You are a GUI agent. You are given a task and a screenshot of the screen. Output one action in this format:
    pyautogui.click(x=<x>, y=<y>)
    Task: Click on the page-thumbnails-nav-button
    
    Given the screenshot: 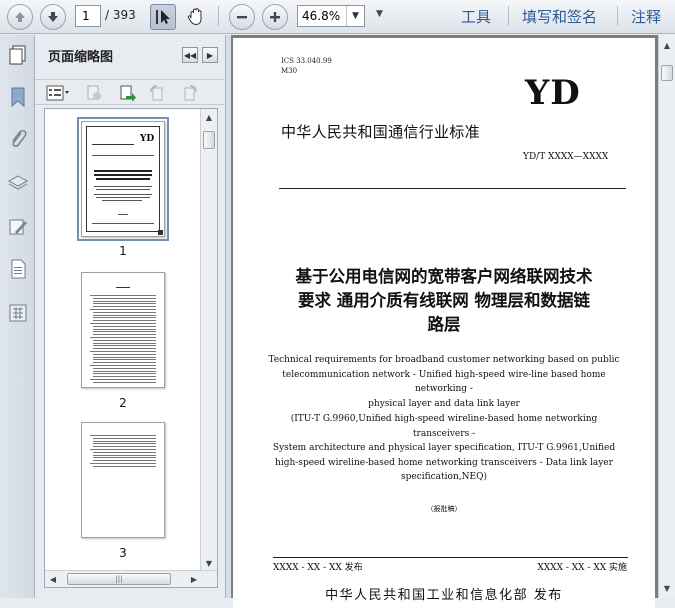 What is the action you would take?
    pyautogui.click(x=18, y=55)
    